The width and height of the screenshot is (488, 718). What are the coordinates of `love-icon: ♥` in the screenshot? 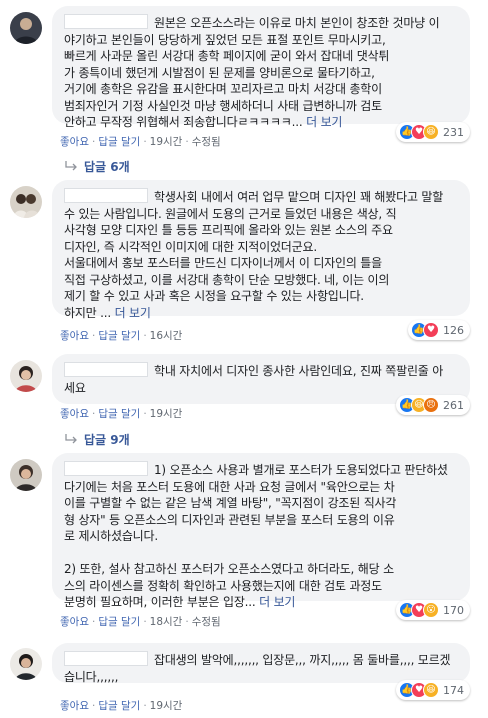 It's located at (431, 330).